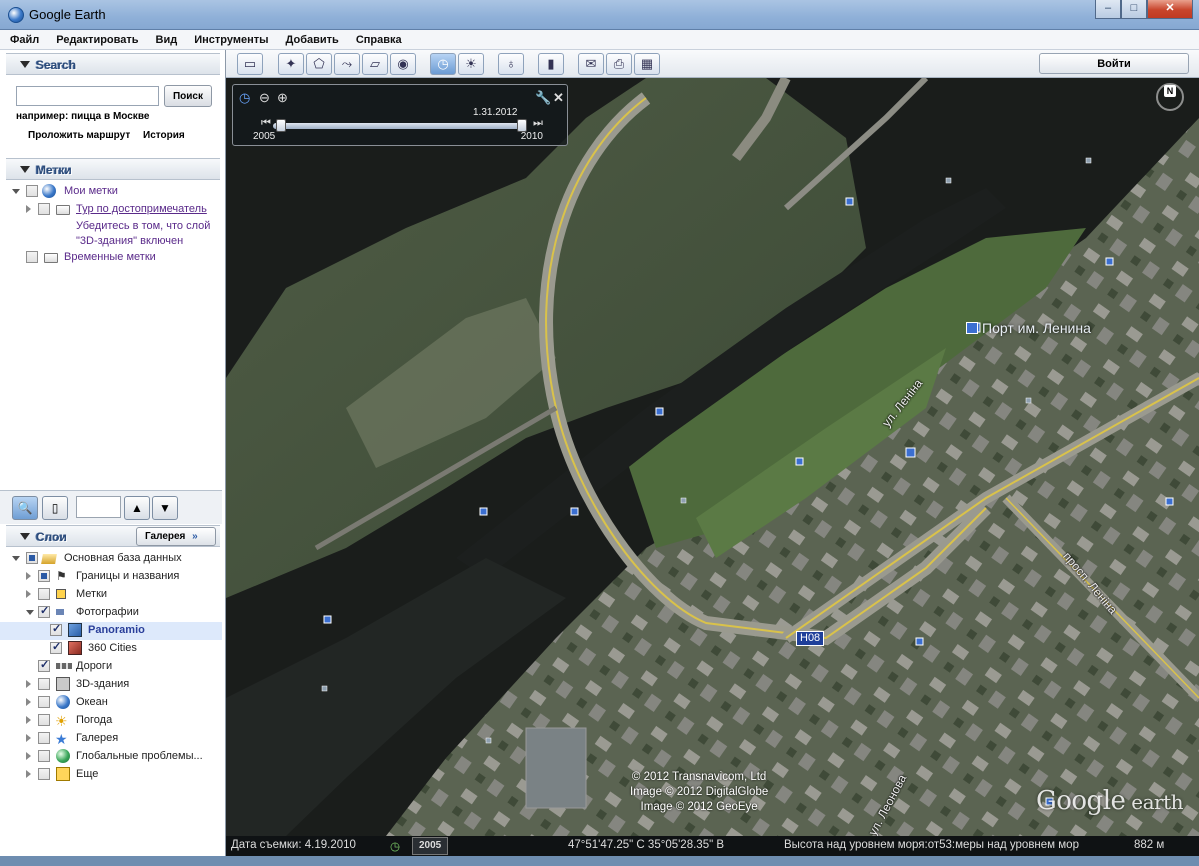 This screenshot has height=866, width=1199. I want to click on print-icon: ⎙, so click(619, 64).